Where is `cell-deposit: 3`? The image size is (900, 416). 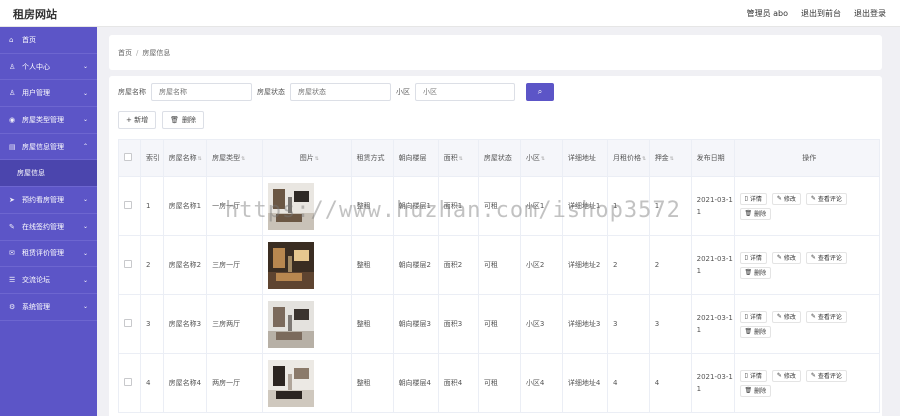 cell-deposit: 3 is located at coordinates (670, 324).